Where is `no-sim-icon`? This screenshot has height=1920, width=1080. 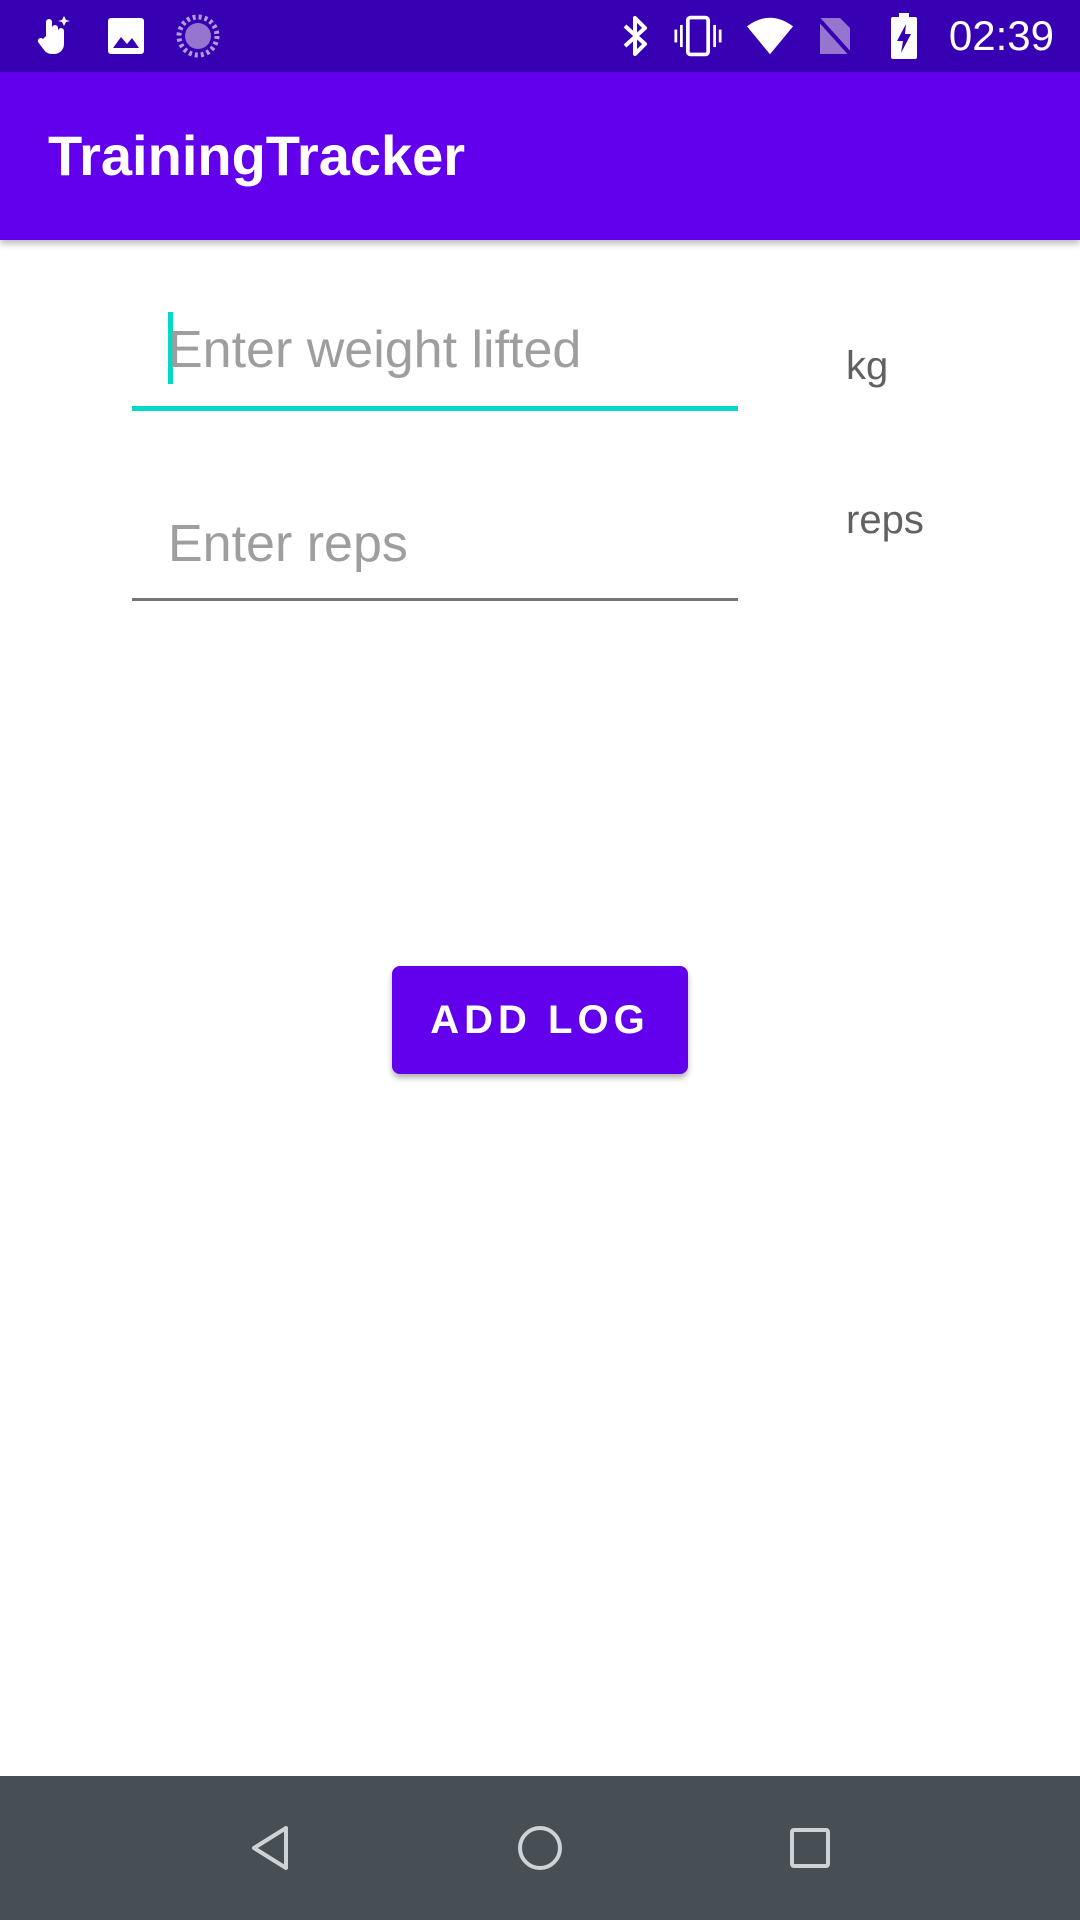
no-sim-icon is located at coordinates (834, 36).